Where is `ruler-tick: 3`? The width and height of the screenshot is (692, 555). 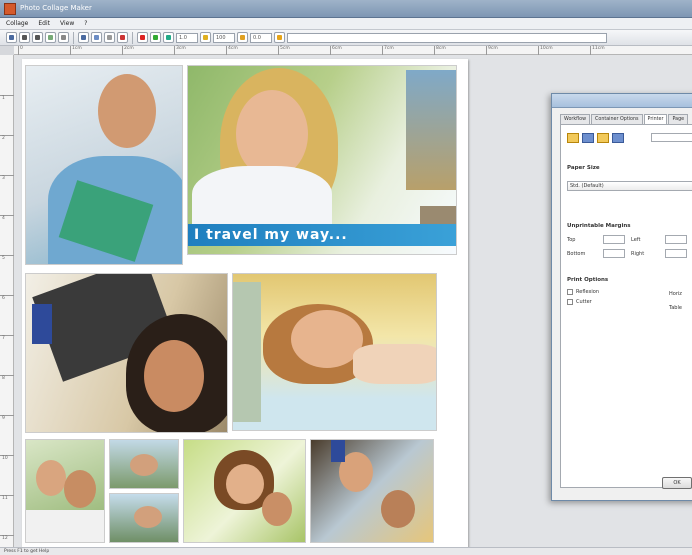 ruler-tick: 3 is located at coordinates (7, 178).